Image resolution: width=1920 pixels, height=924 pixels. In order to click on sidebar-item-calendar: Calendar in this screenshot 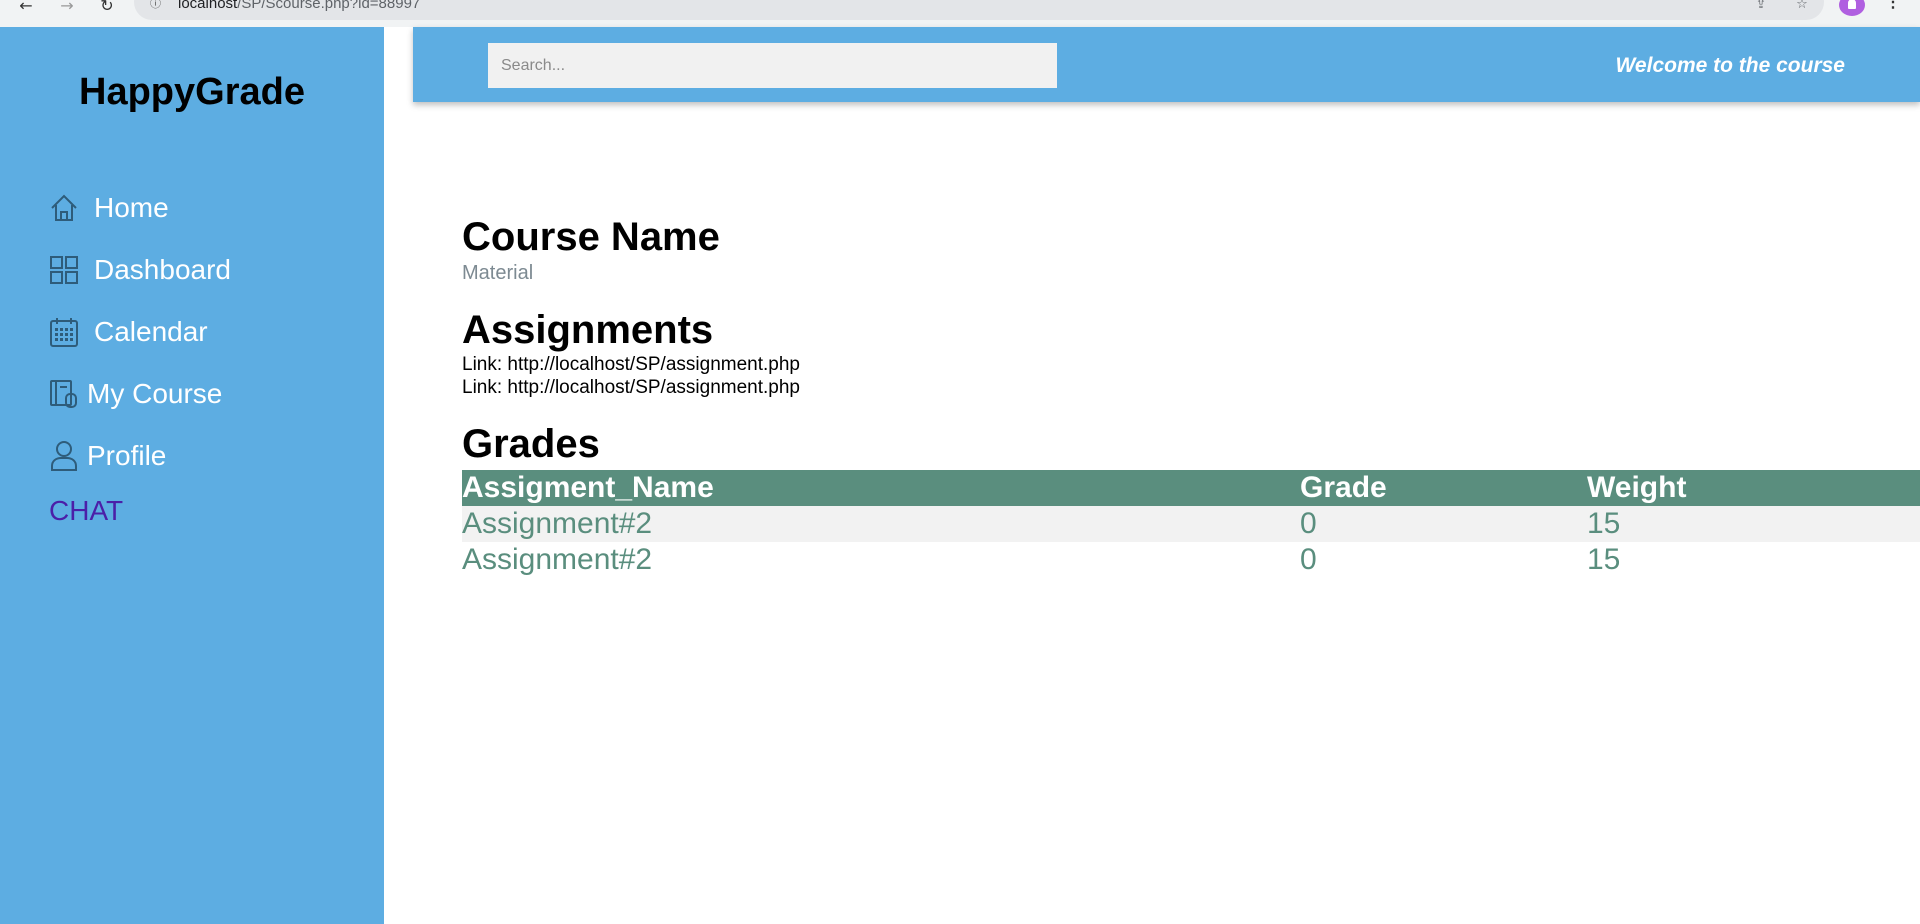, I will do `click(128, 332)`.